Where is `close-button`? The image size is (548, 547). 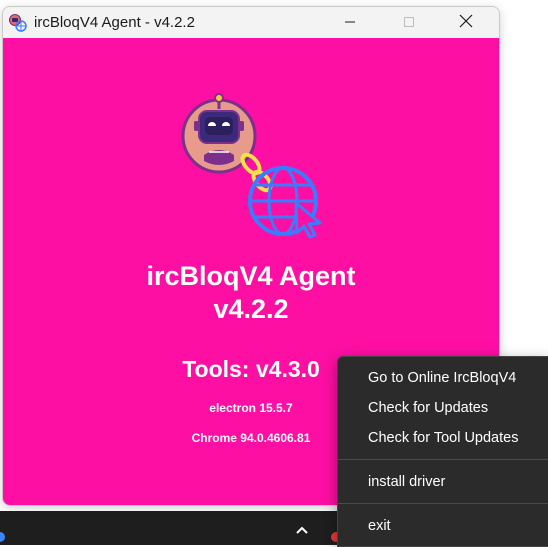 close-button is located at coordinates (466, 22).